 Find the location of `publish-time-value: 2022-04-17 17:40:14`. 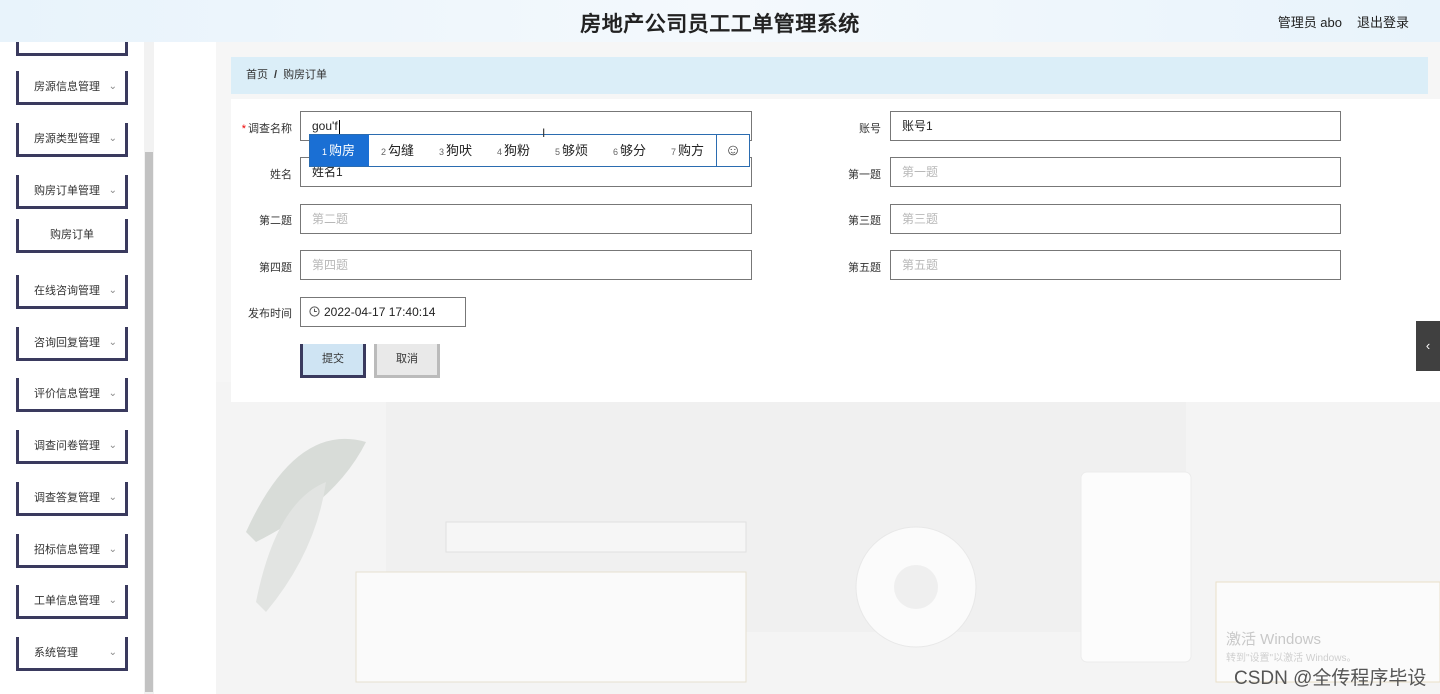

publish-time-value: 2022-04-17 17:40:14 is located at coordinates (380, 312).